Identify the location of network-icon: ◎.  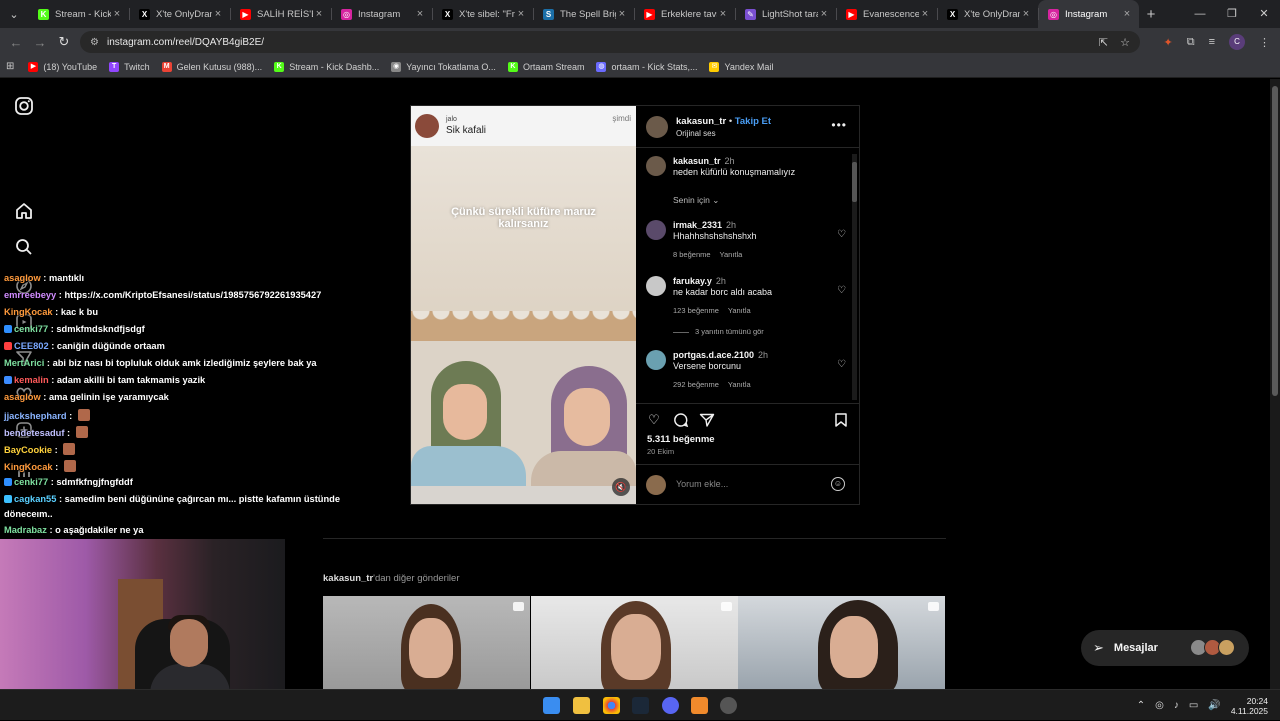
(1159, 705).